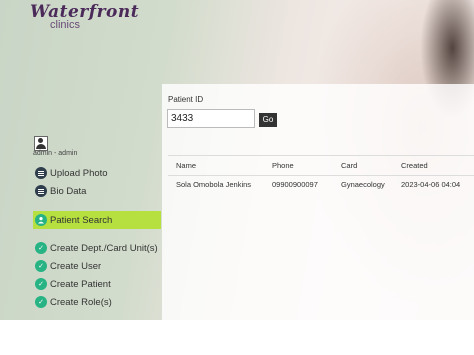 This screenshot has width=474, height=355. I want to click on nav-label: Create Dept./Card Unit(s), so click(104, 248).